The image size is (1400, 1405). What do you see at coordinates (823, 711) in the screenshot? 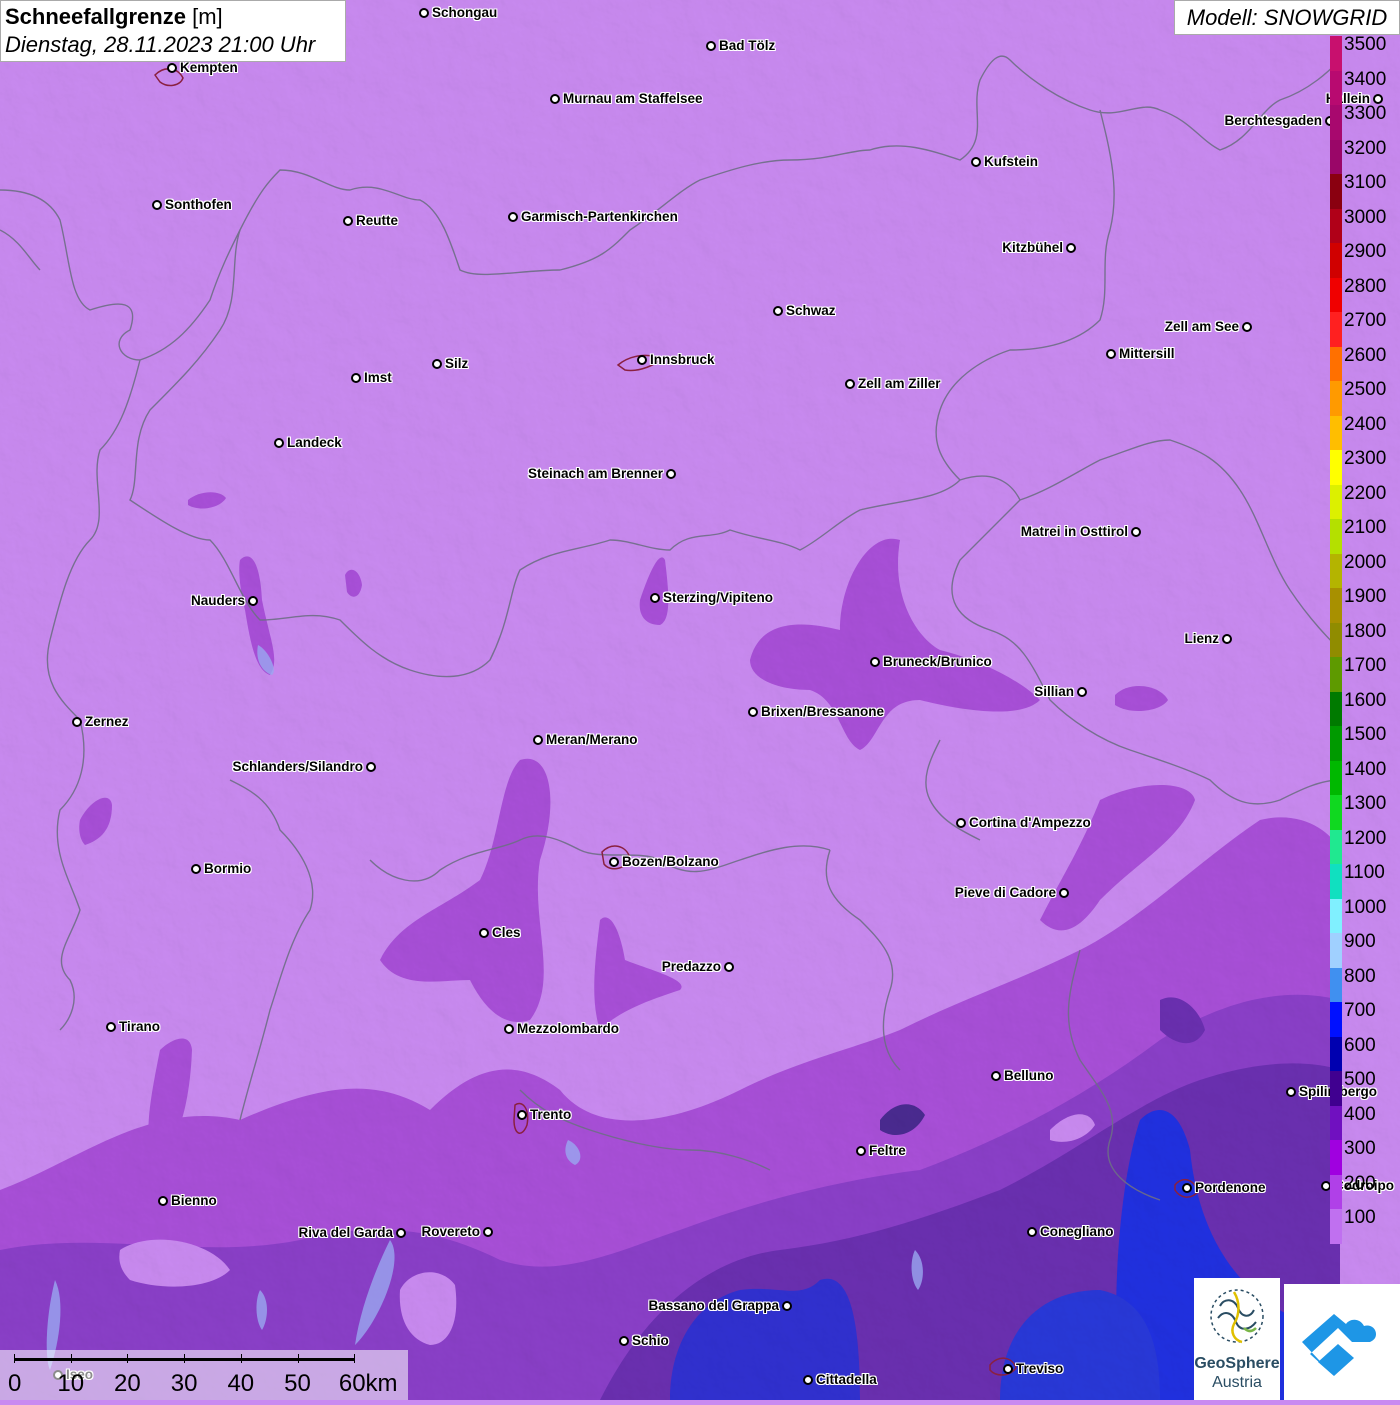
I see `city-label: Brixen/Bressanone` at bounding box center [823, 711].